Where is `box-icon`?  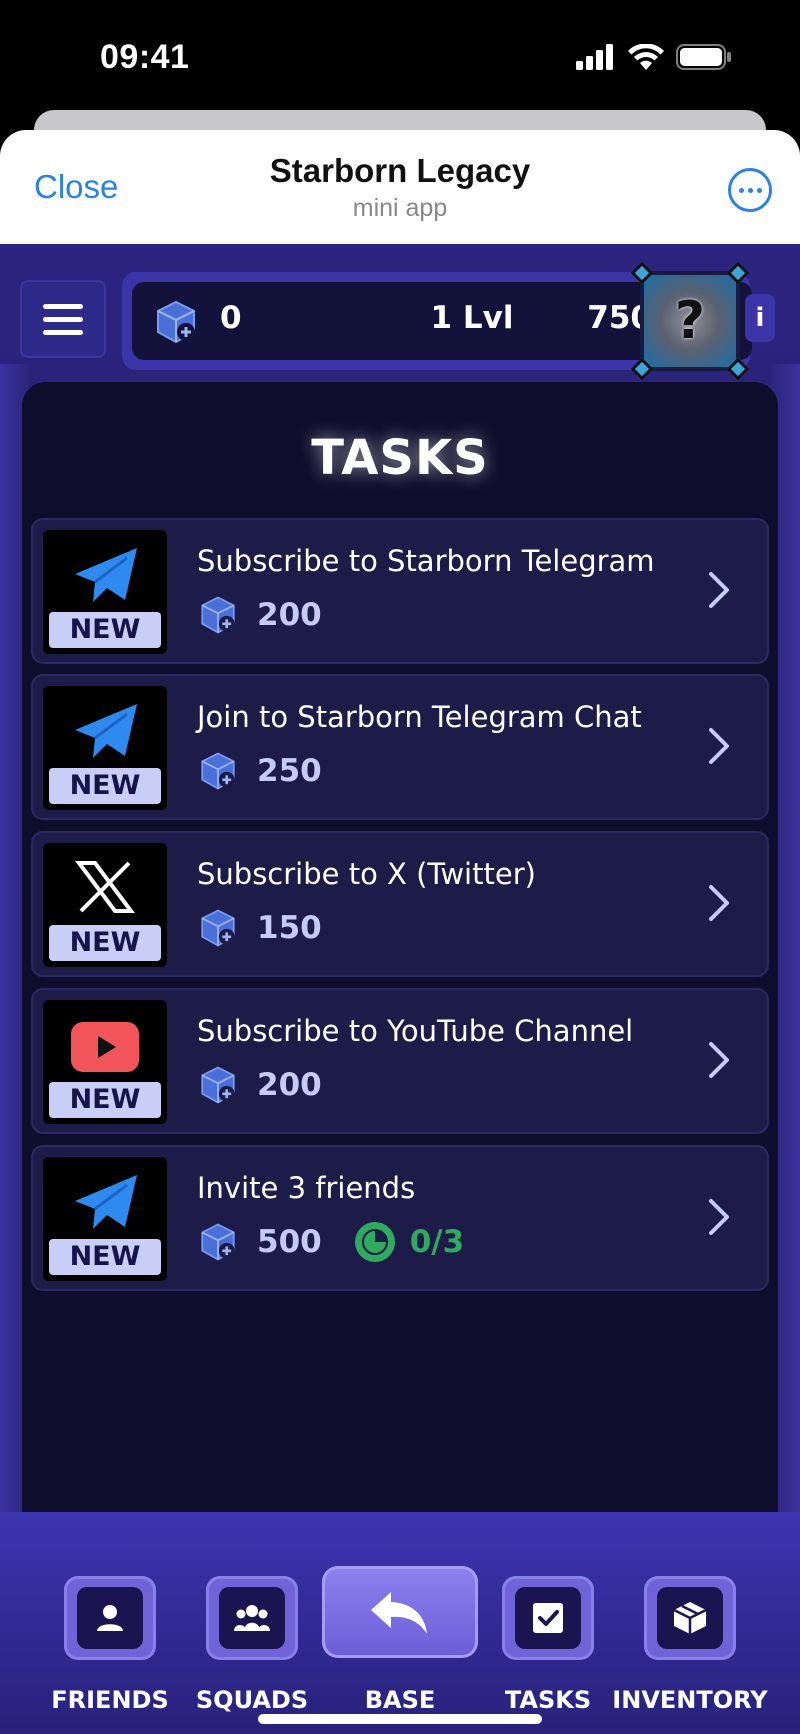 box-icon is located at coordinates (690, 1618).